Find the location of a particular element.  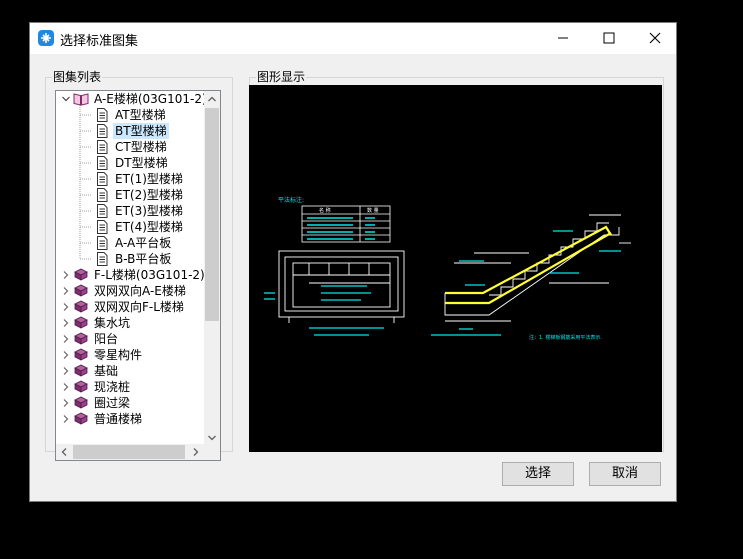

tree-leaf-item: DT型楼梯 is located at coordinates (144, 163).